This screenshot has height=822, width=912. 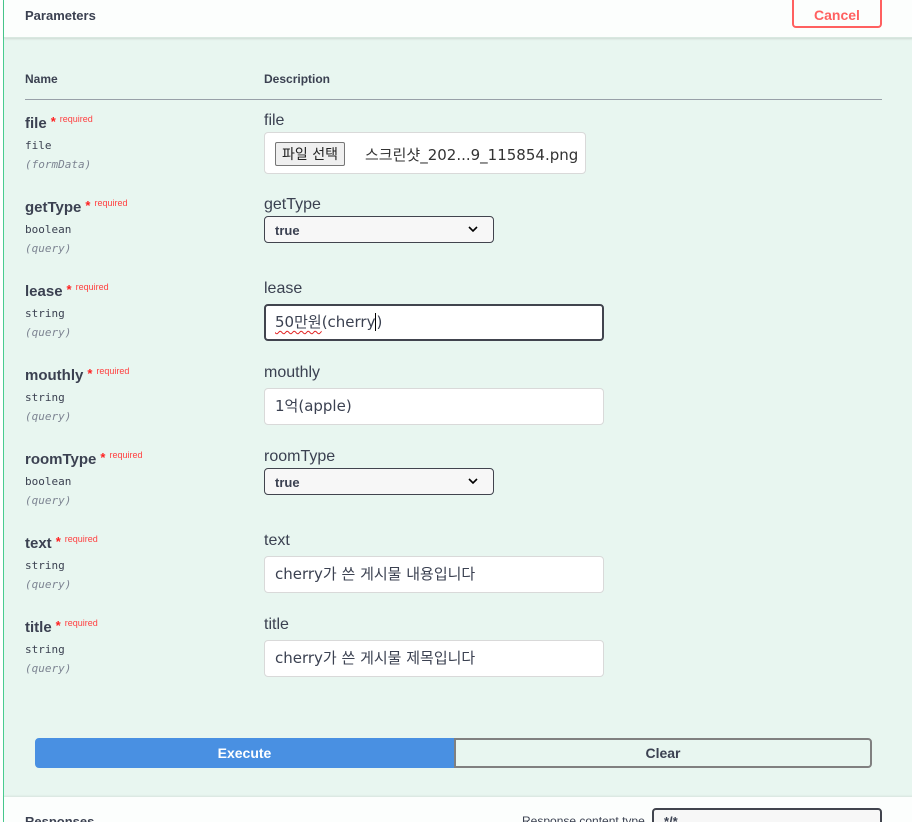 What do you see at coordinates (283, 288) in the screenshot?
I see `param-description: lease` at bounding box center [283, 288].